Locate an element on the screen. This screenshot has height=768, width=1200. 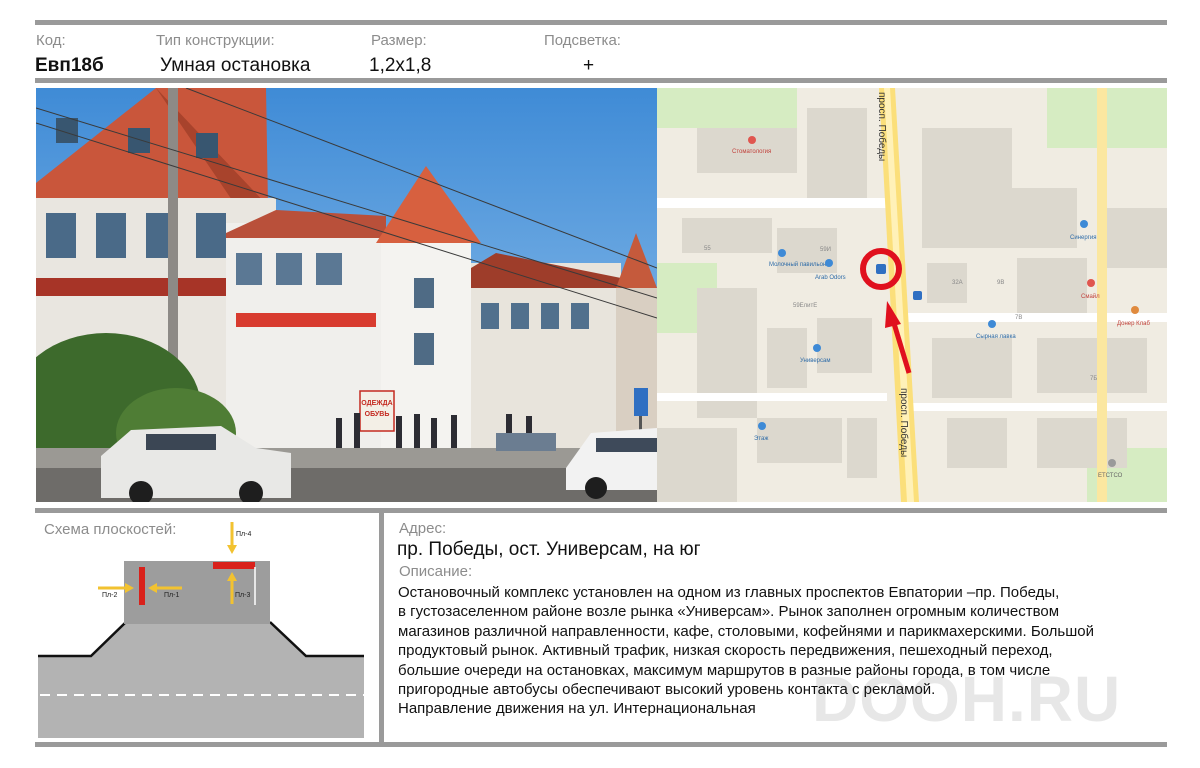
type-label: Тип конструкции: is located at coordinates (215, 40).